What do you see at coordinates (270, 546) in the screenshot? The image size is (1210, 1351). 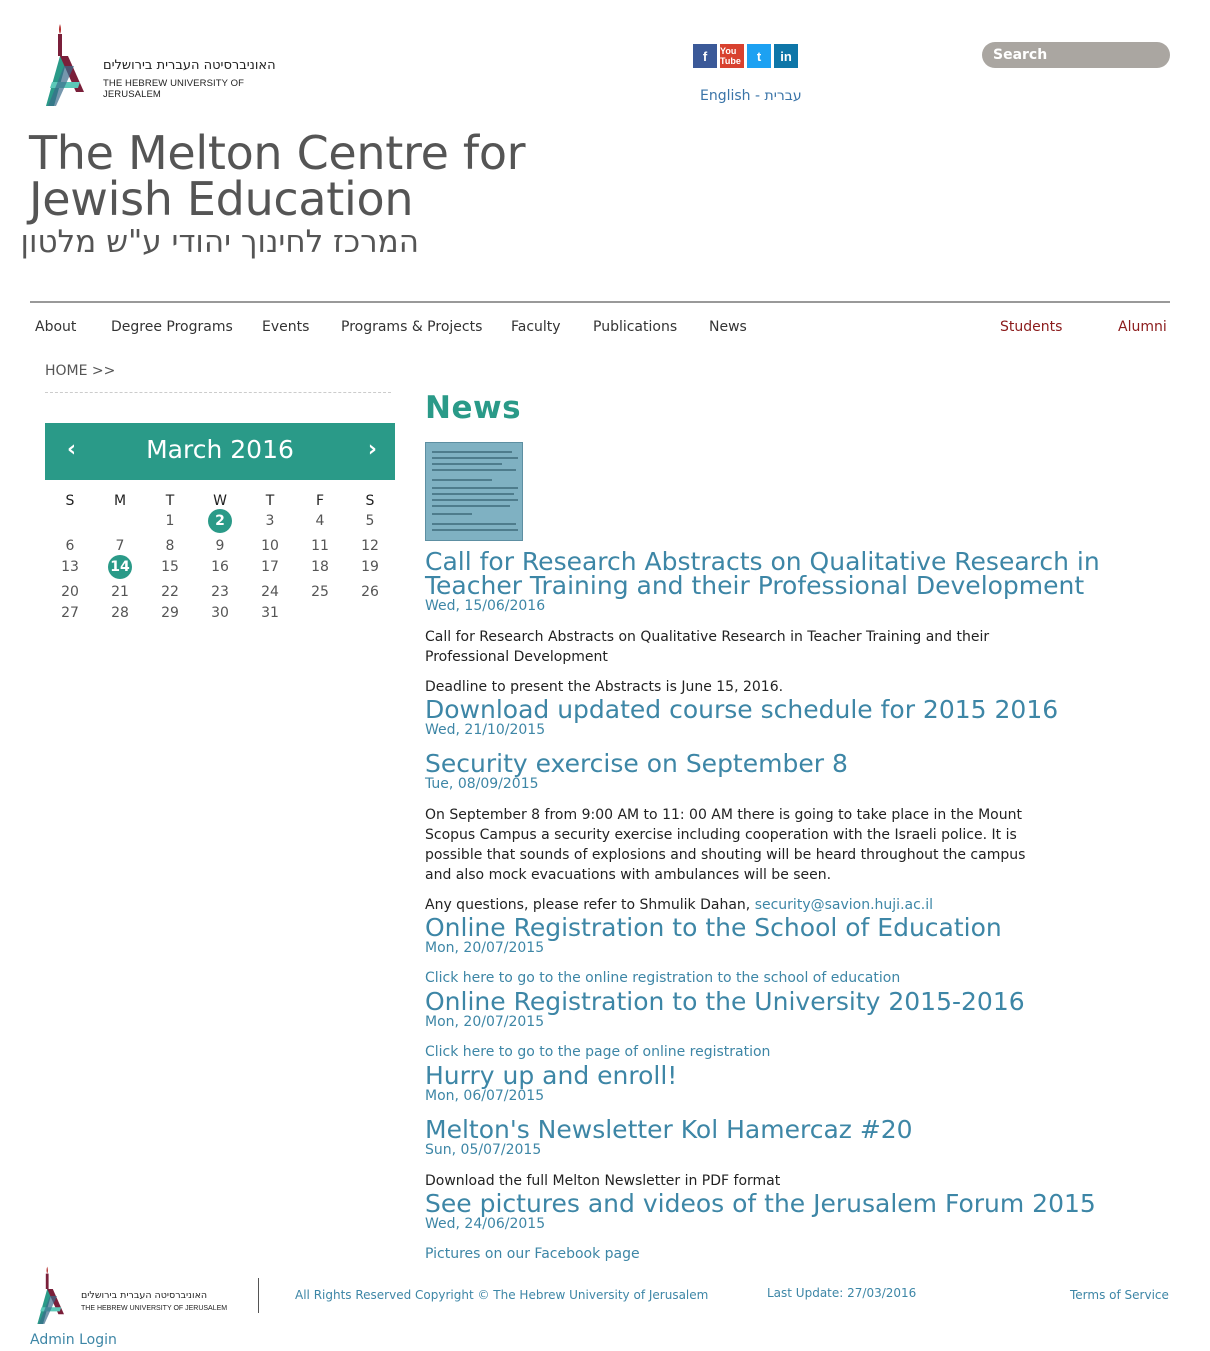 I see `calendar-day: 10` at bounding box center [270, 546].